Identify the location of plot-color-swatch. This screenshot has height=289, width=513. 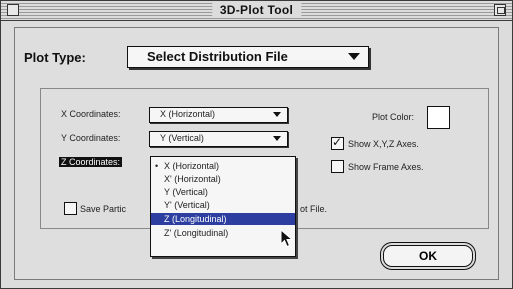
(438, 117).